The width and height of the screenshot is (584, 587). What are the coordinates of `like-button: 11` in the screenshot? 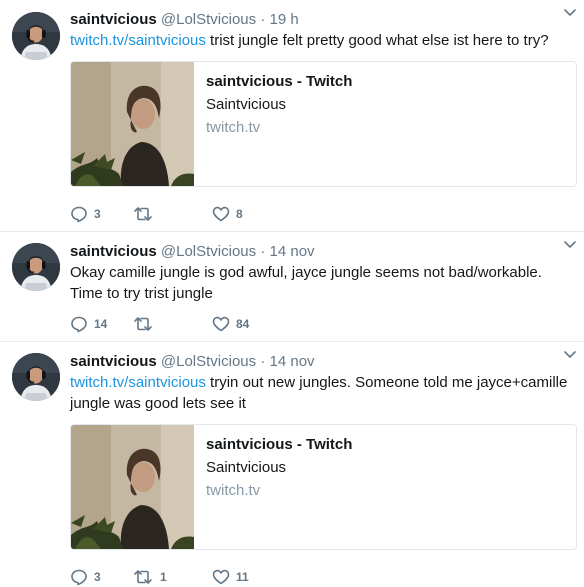 It's located at (230, 577).